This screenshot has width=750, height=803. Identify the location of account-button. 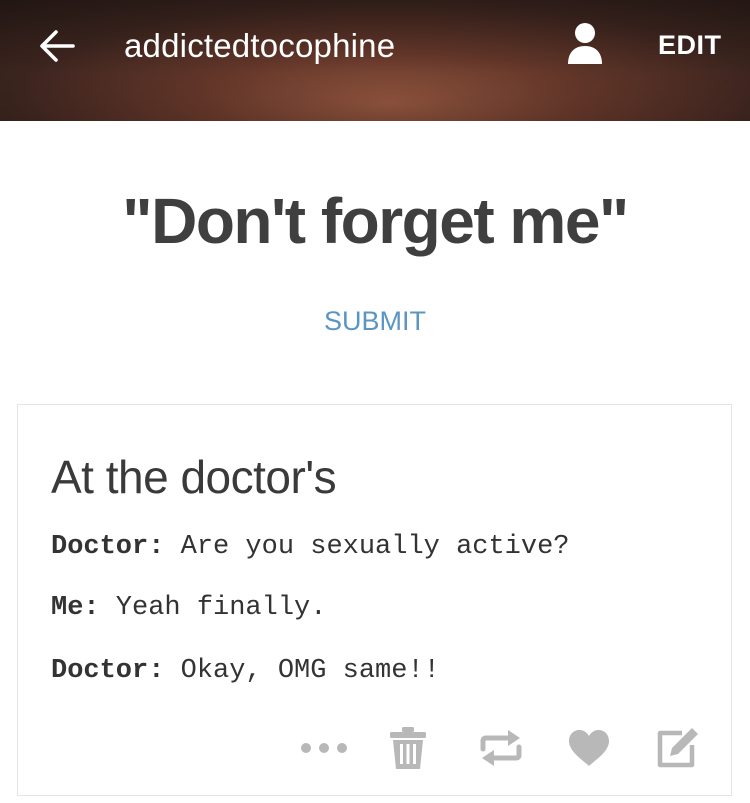
(585, 44).